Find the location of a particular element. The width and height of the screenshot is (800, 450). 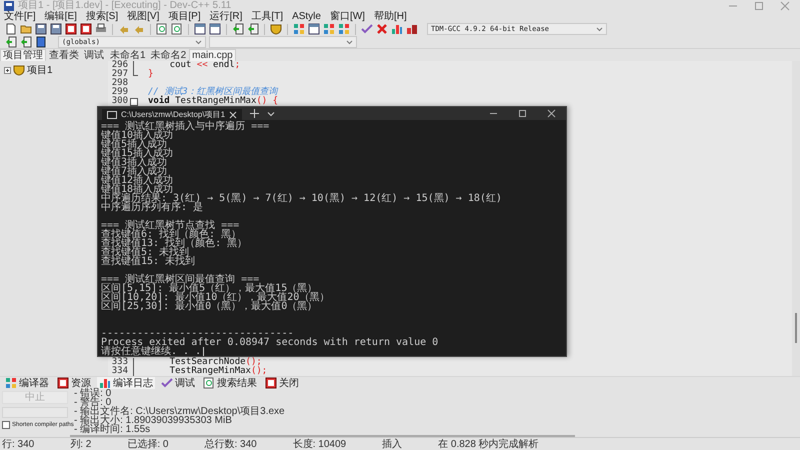

log-line: - 警告: 0 is located at coordinates (93, 402).